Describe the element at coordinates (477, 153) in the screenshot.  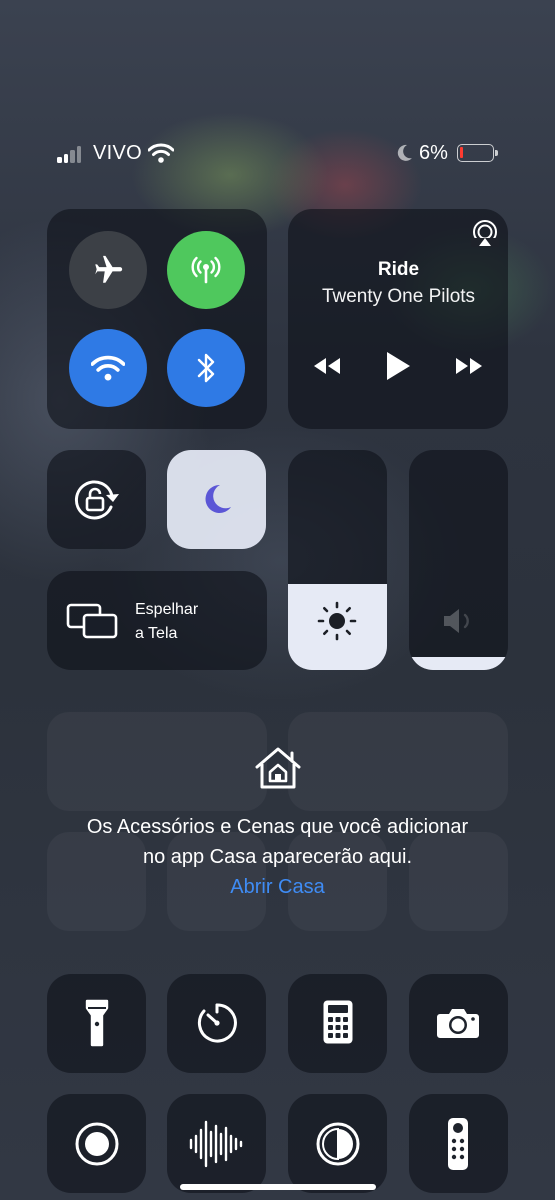
I see `battery-icon` at that location.